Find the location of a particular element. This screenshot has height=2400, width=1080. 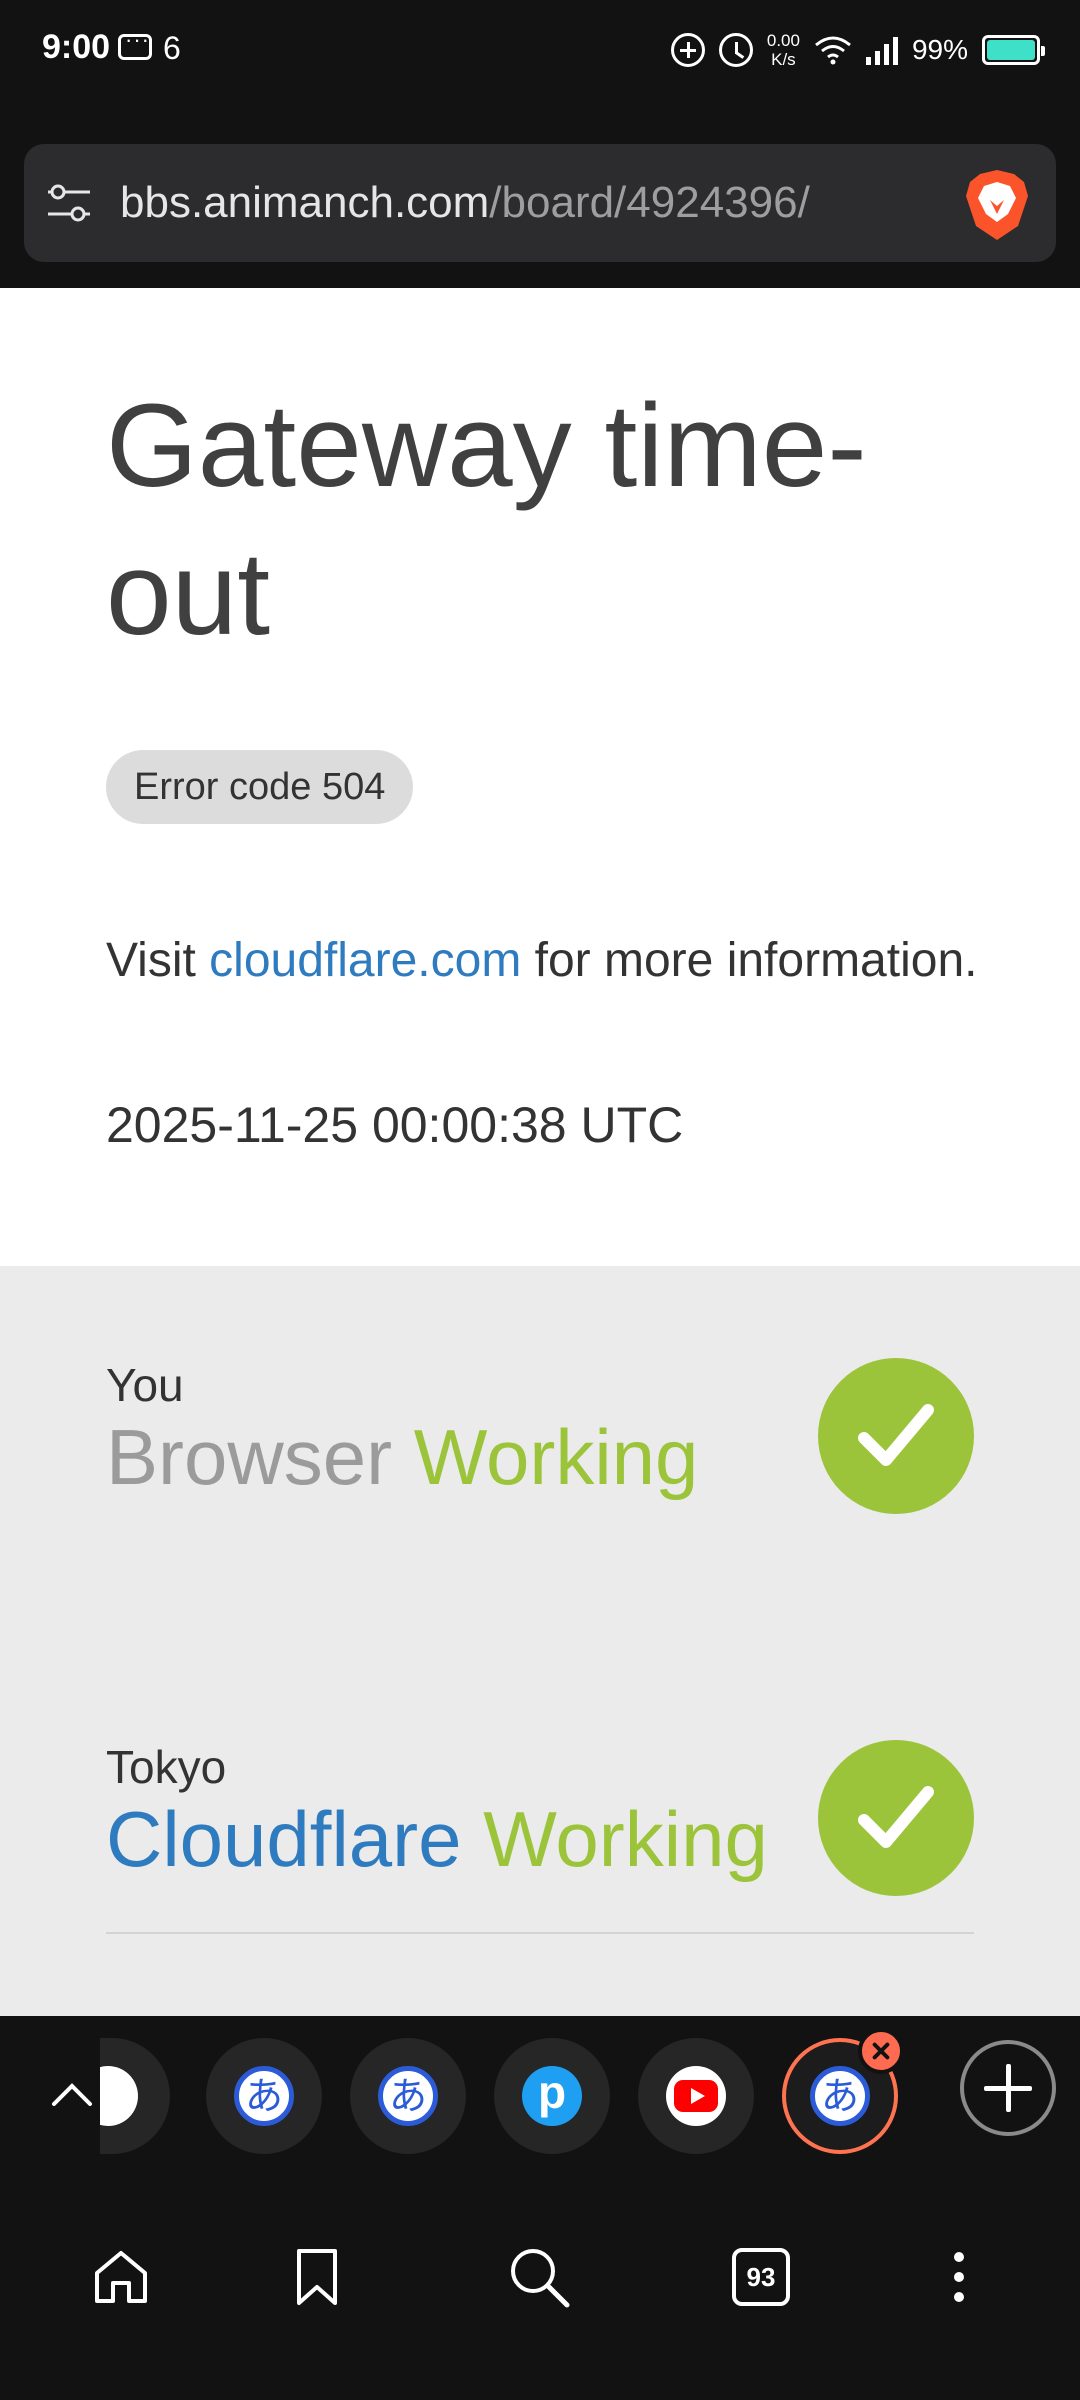

status-line: Cloudflare Working is located at coordinates (437, 1839).